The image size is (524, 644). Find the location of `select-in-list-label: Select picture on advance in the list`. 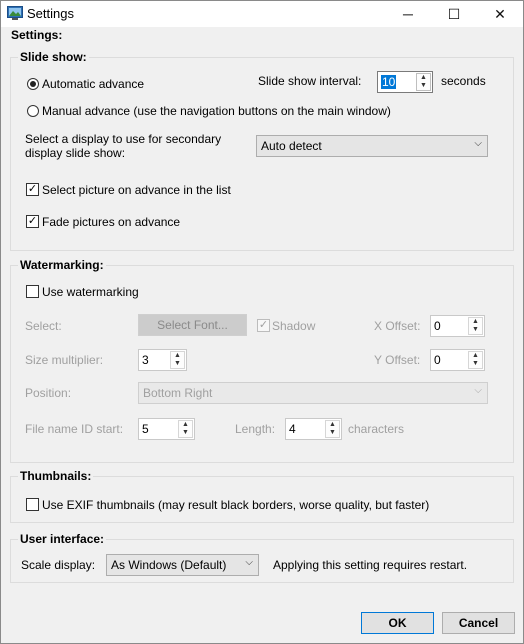

select-in-list-label: Select picture on advance in the list is located at coordinates (136, 190).